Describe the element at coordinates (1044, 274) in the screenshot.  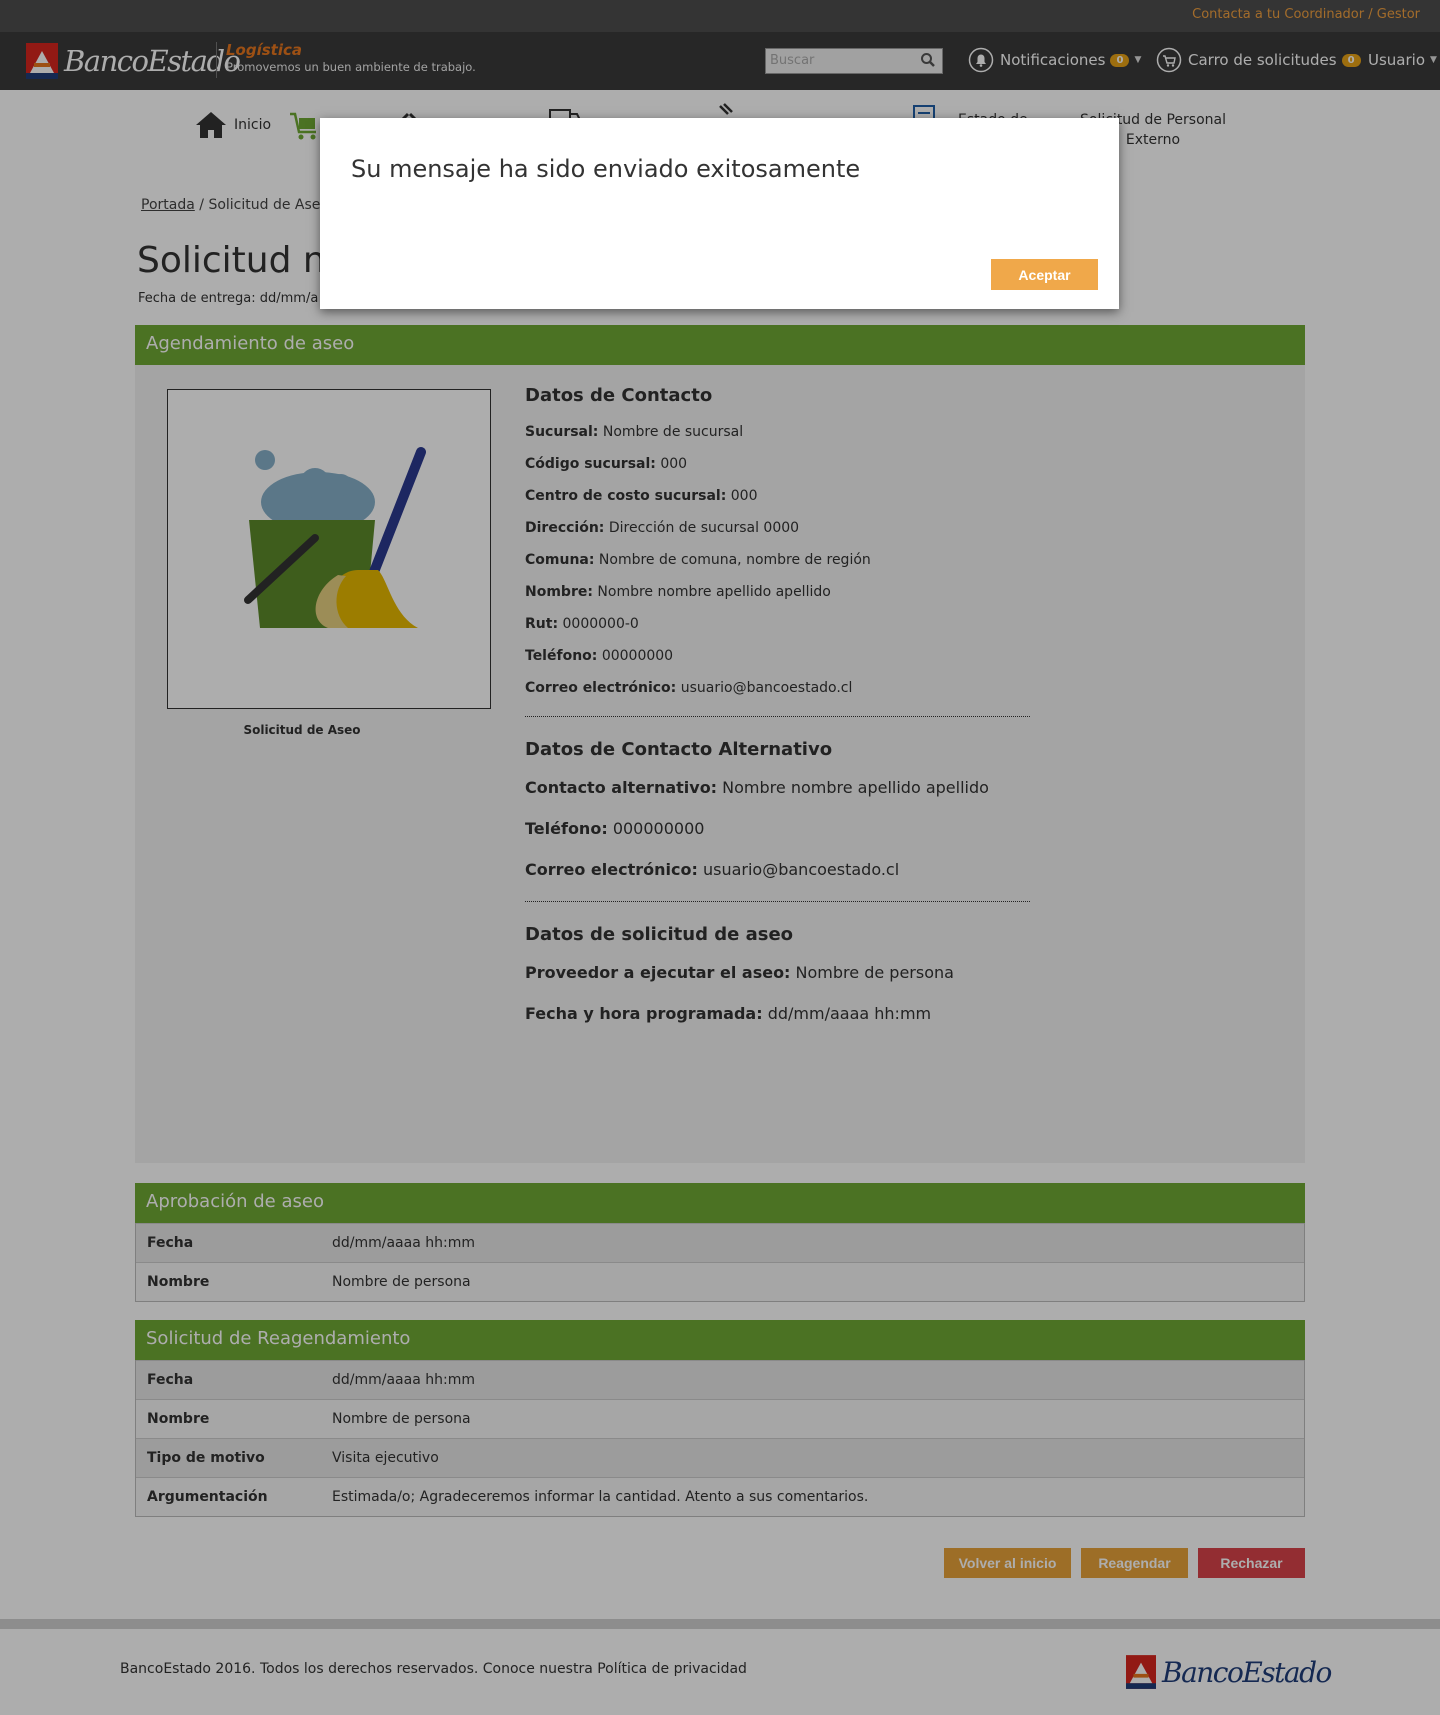
I see `accept-button: Aceptar` at that location.